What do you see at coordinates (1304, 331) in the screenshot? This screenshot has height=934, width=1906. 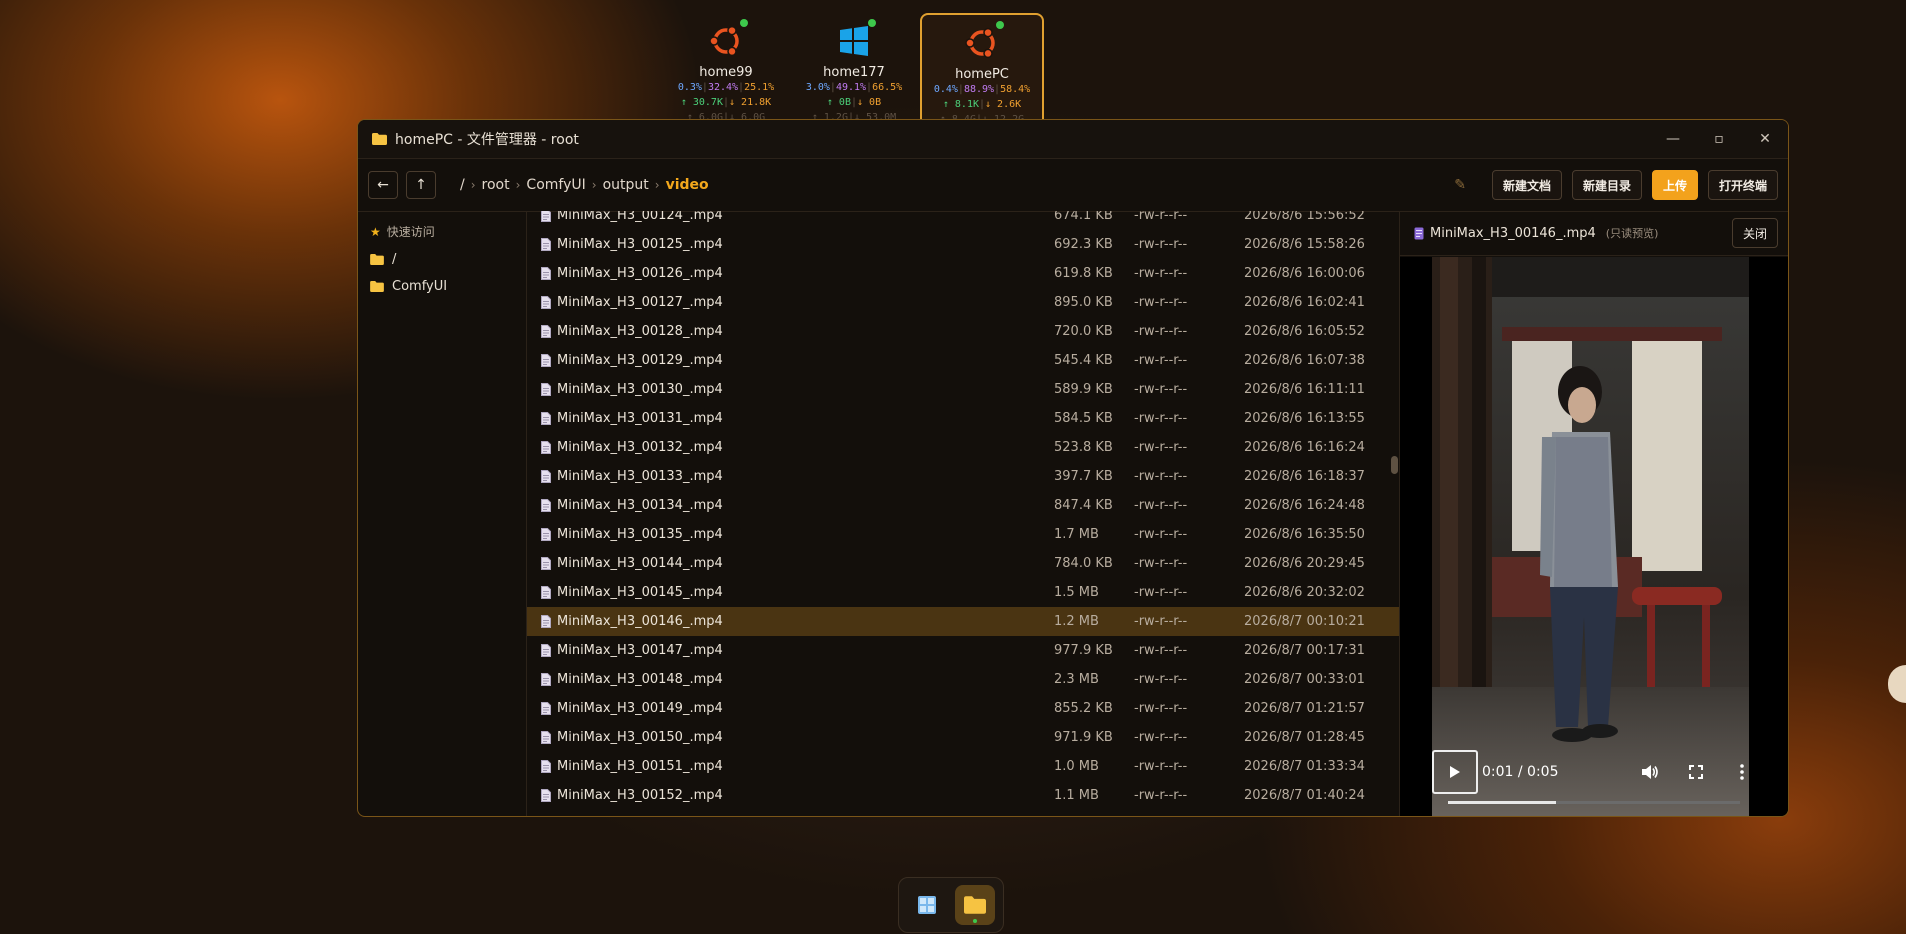 I see `file-modified-date: 2026/8/6 16:05:52` at bounding box center [1304, 331].